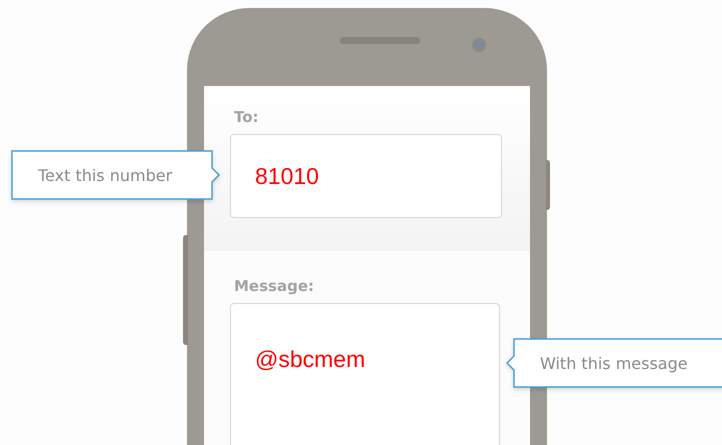  What do you see at coordinates (115, 175) in the screenshot?
I see `callout: Text this number` at bounding box center [115, 175].